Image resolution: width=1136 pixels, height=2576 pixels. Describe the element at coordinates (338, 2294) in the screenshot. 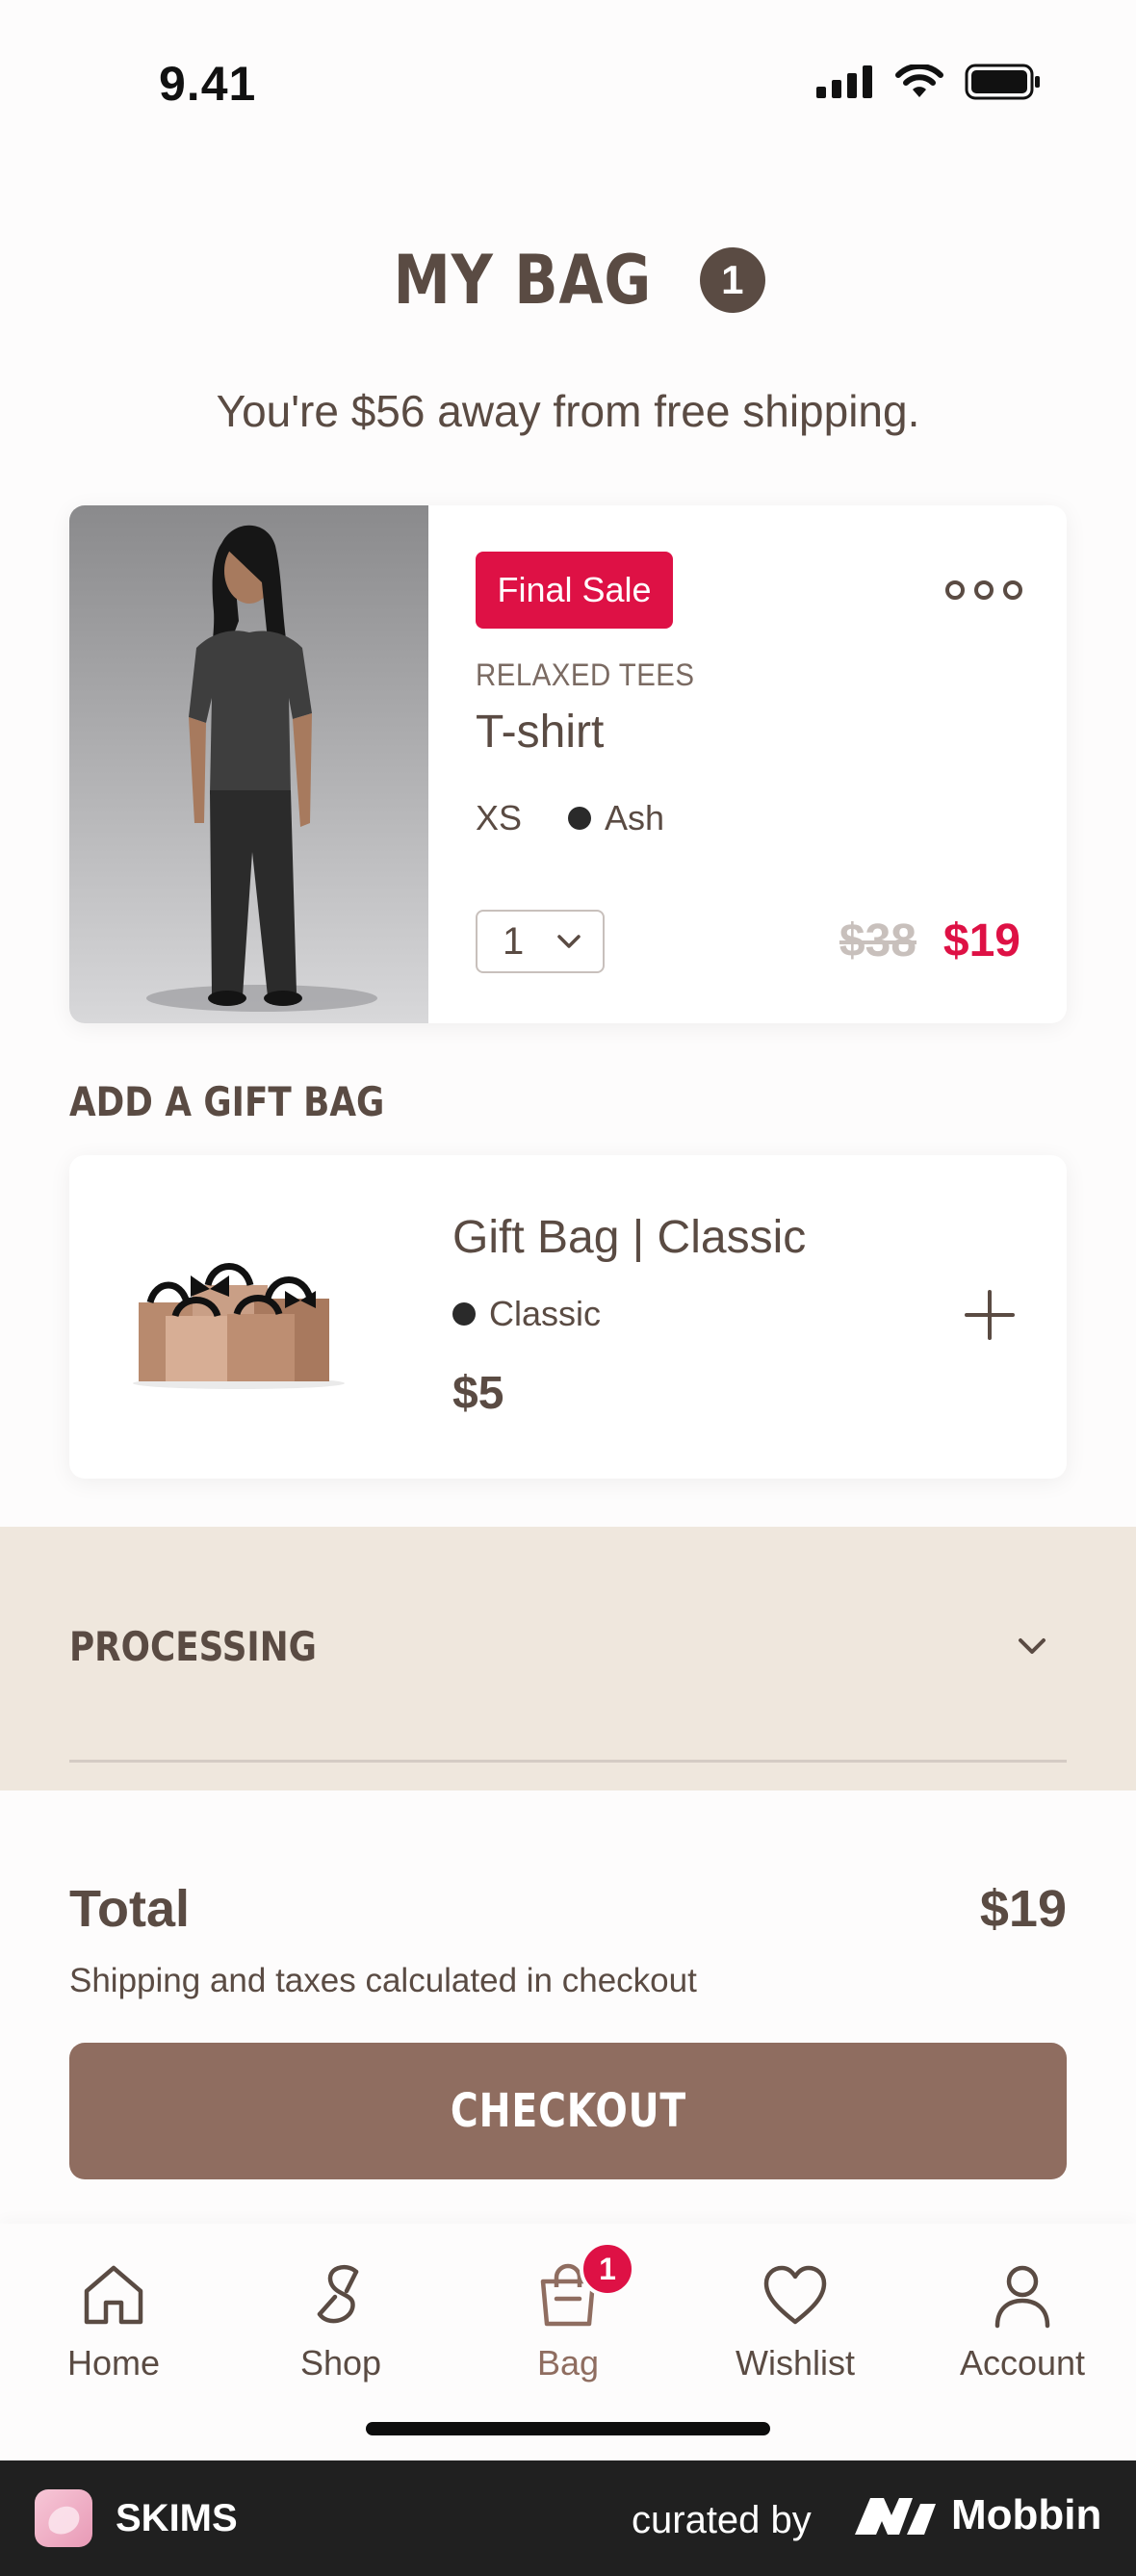

I see `shop-icon` at that location.